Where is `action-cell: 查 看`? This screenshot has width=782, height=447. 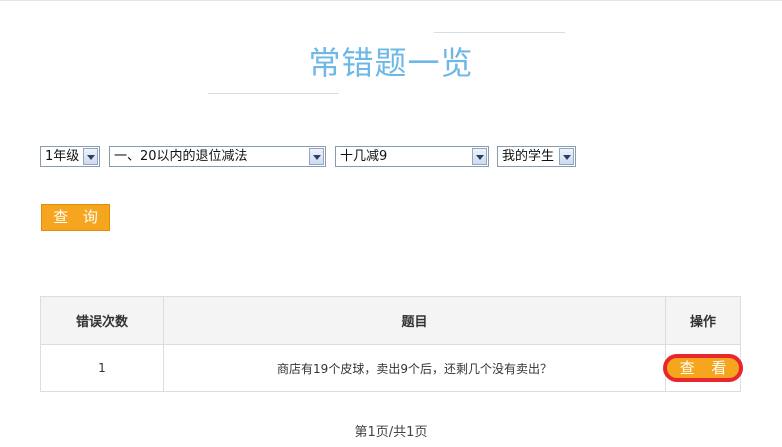
action-cell: 查 看 is located at coordinates (703, 368).